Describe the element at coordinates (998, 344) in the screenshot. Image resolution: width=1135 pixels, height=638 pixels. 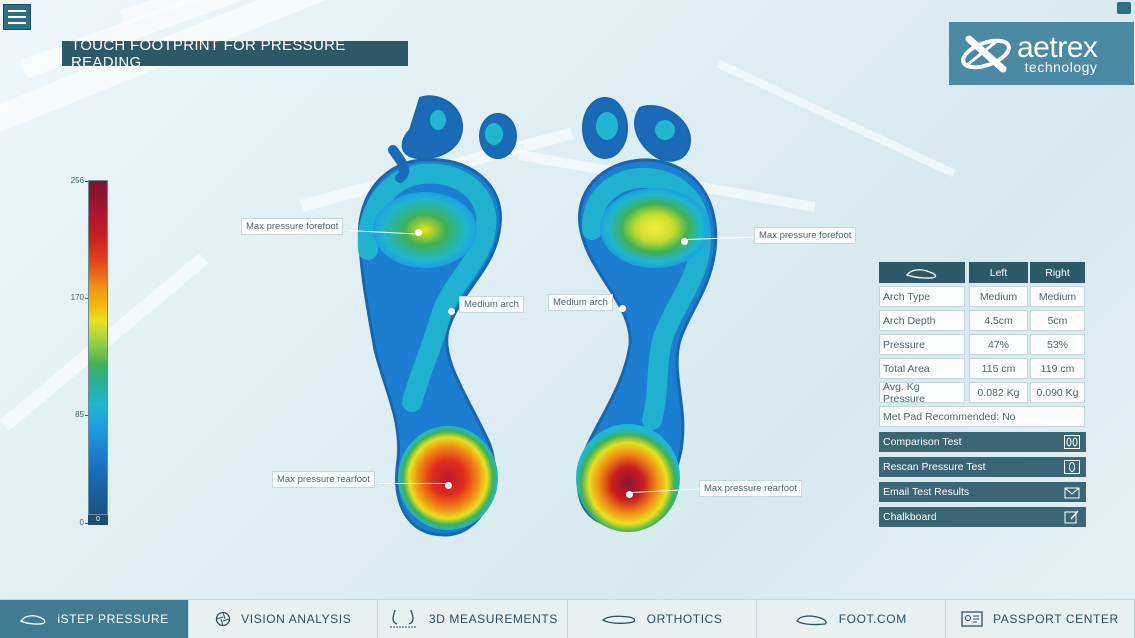
I see `left-value: 47%` at that location.